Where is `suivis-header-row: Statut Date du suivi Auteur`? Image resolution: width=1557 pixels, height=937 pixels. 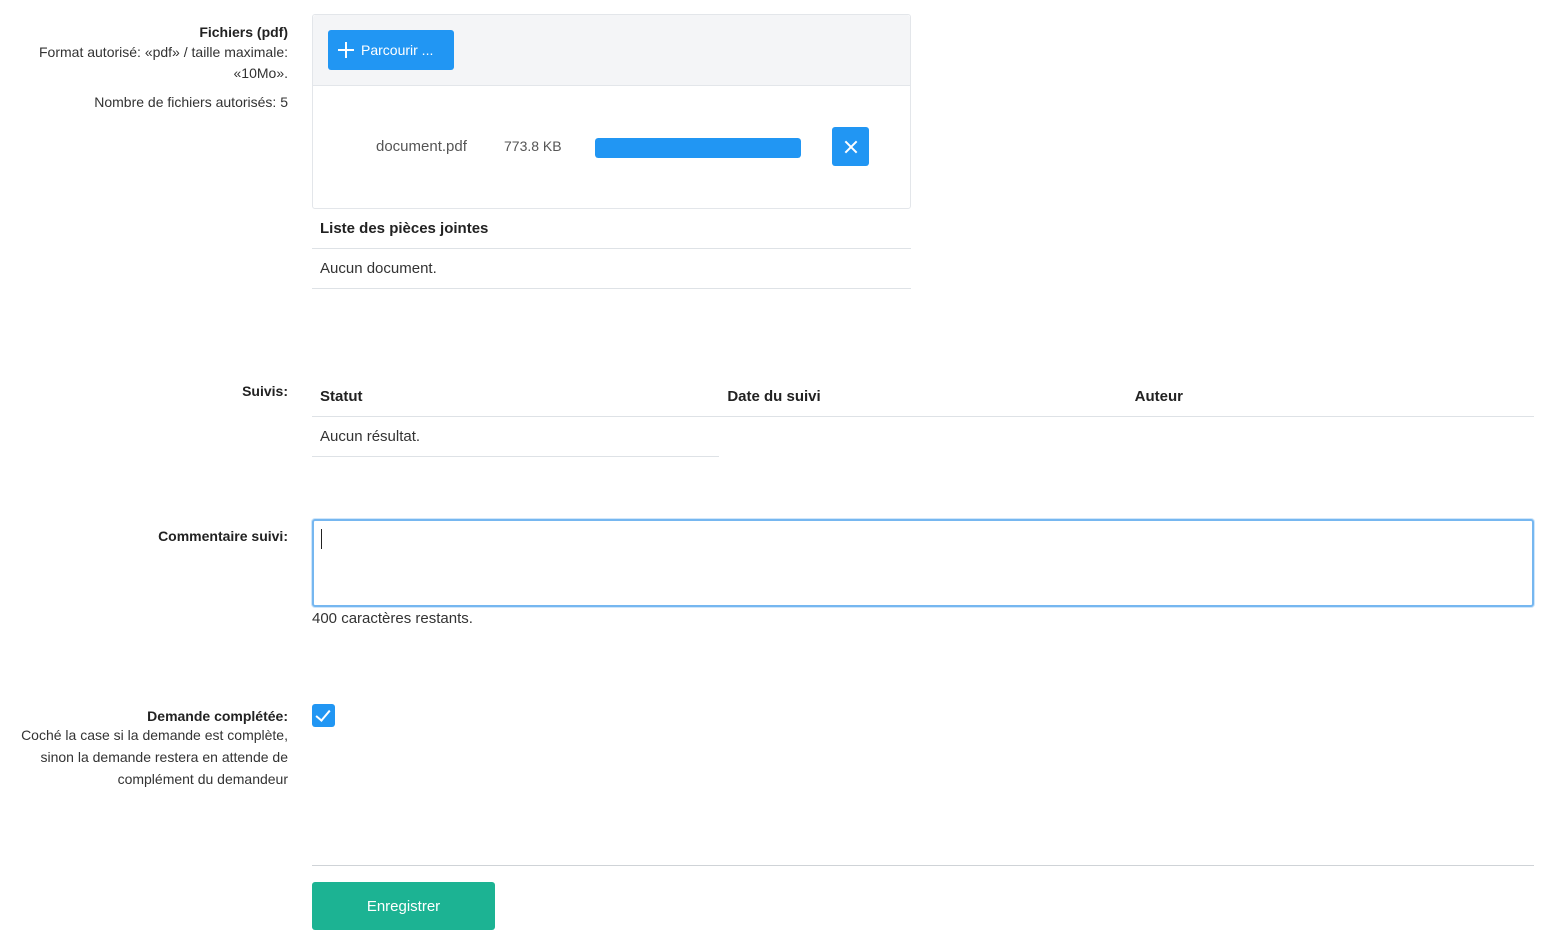 suivis-header-row: Statut Date du suivi Auteur is located at coordinates (923, 397).